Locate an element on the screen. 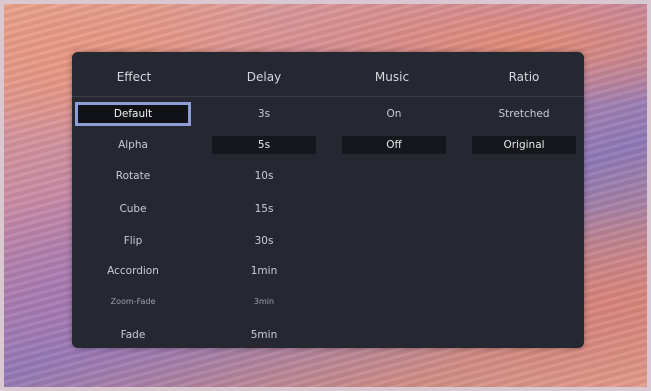  delay-header: Delay is located at coordinates (264, 77).